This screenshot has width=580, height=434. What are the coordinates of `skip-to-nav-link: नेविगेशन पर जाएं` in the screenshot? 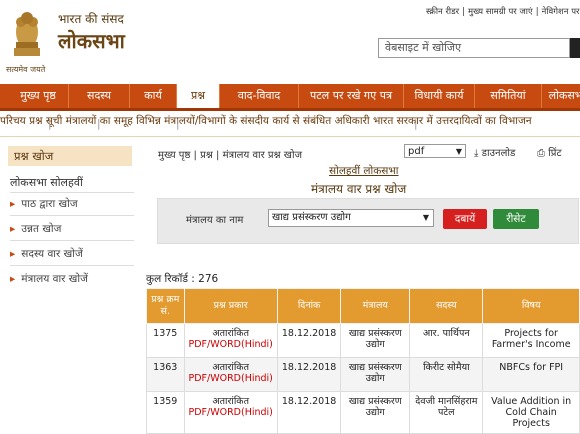 It's located at (561, 12).